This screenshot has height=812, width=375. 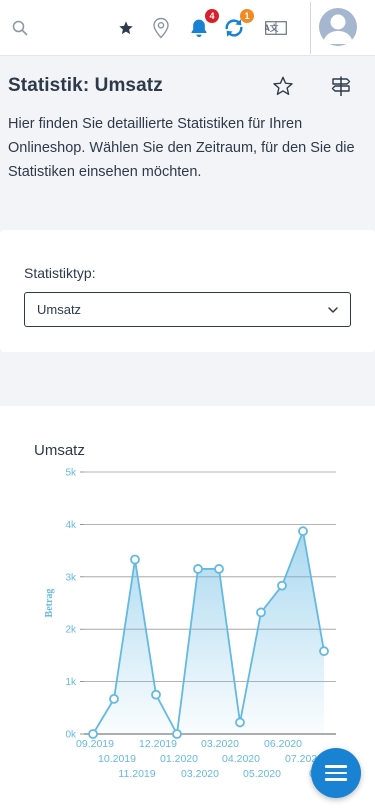 What do you see at coordinates (310, 28) in the screenshot?
I see `topbar-divider` at bounding box center [310, 28].